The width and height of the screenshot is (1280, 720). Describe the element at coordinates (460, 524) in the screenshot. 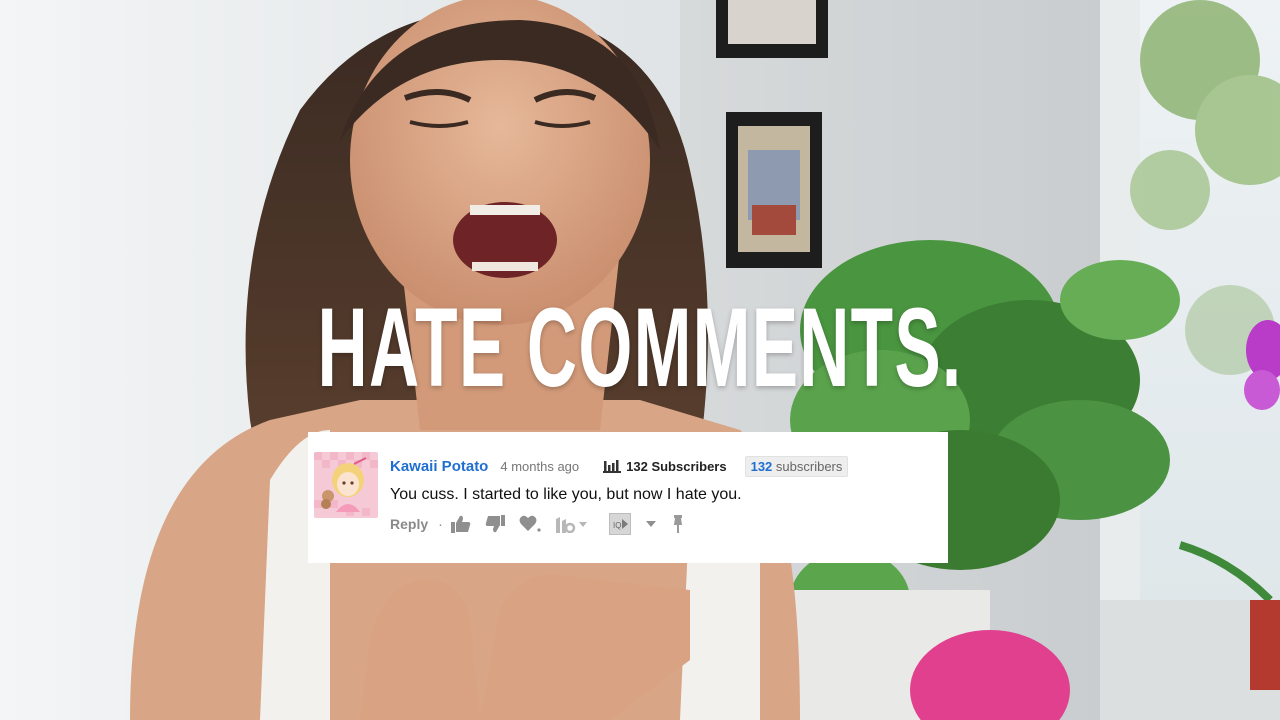

I see `thumbs-up-icon` at that location.